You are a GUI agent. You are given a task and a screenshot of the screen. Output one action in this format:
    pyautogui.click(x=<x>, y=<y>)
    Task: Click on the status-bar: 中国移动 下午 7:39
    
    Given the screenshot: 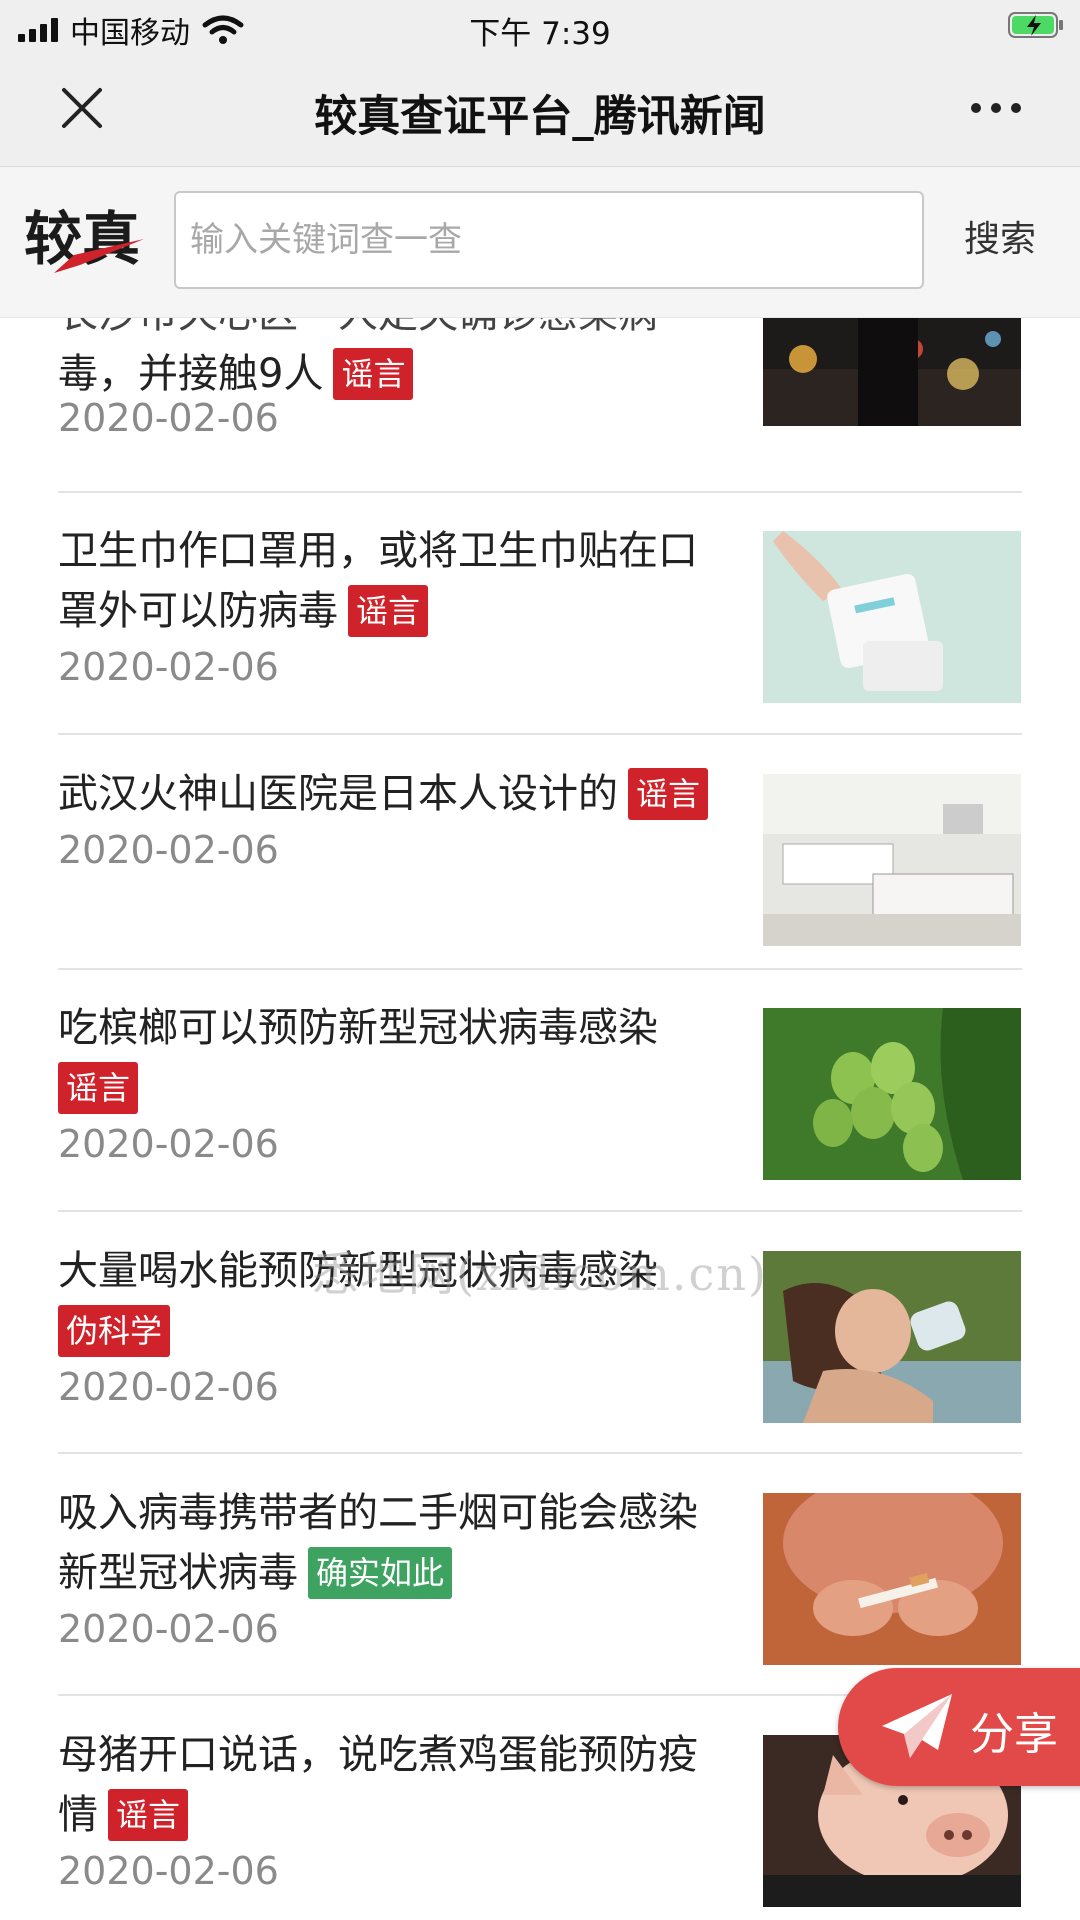 What is the action you would take?
    pyautogui.click(x=540, y=26)
    